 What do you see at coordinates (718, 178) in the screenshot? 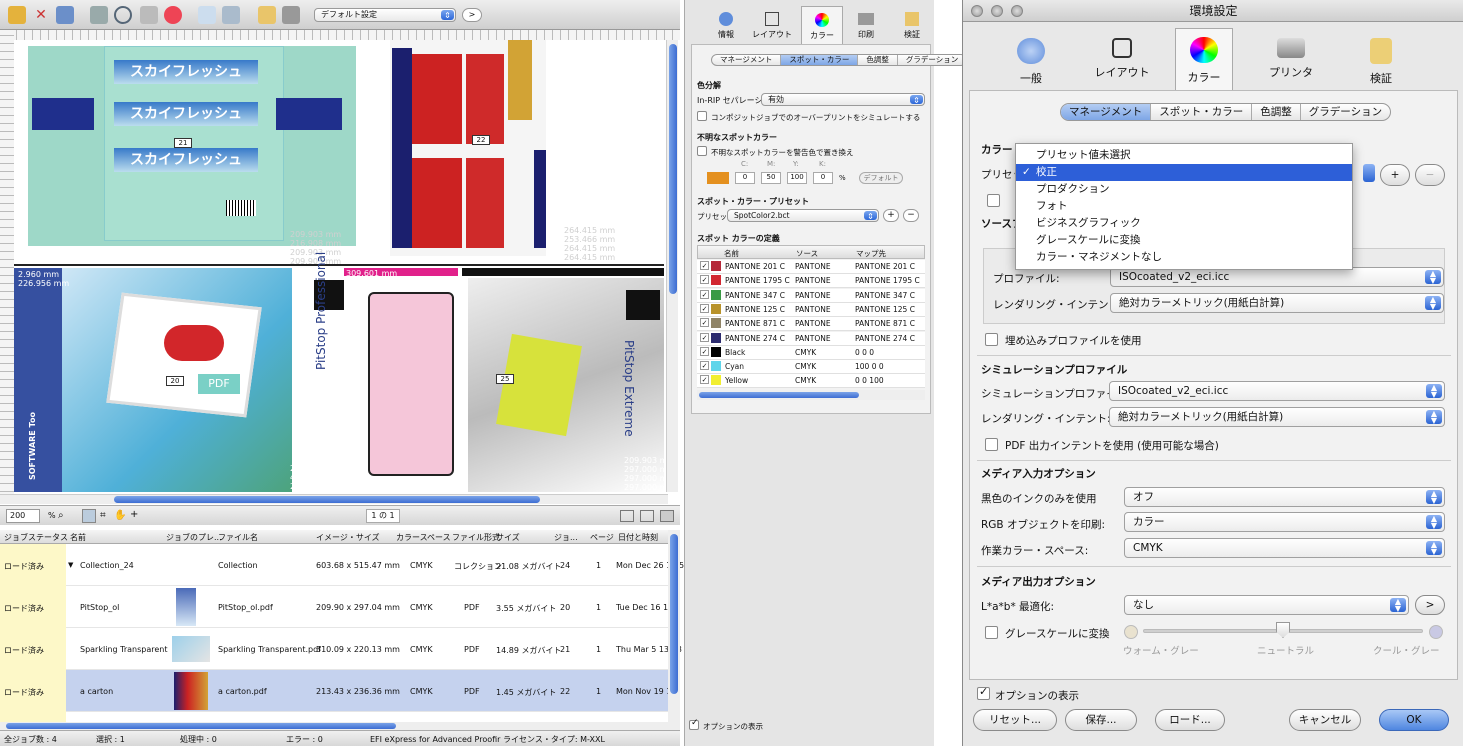
I see `warning-color-swatch` at bounding box center [718, 178].